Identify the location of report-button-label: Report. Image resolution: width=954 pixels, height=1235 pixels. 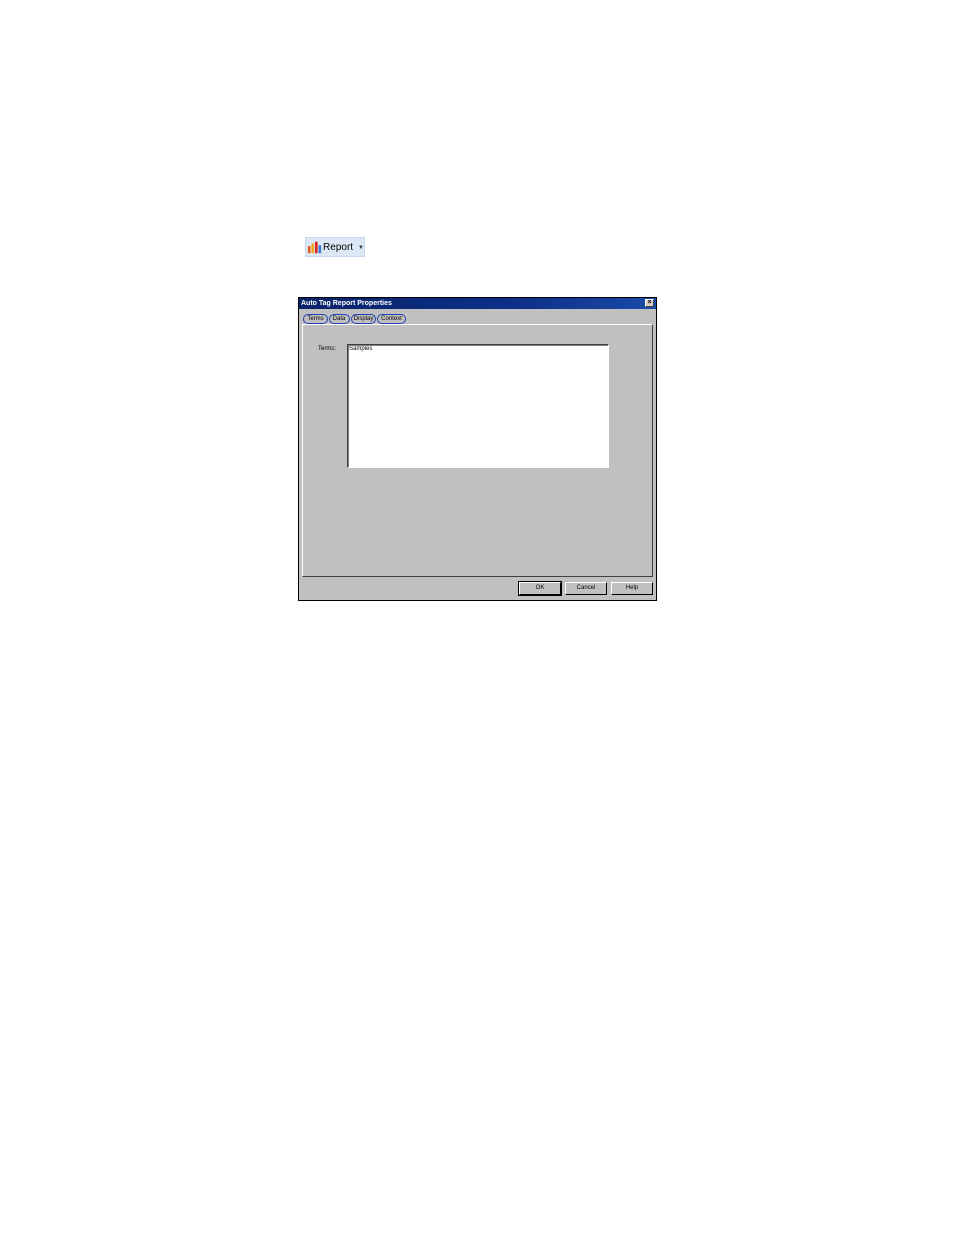
(338, 247).